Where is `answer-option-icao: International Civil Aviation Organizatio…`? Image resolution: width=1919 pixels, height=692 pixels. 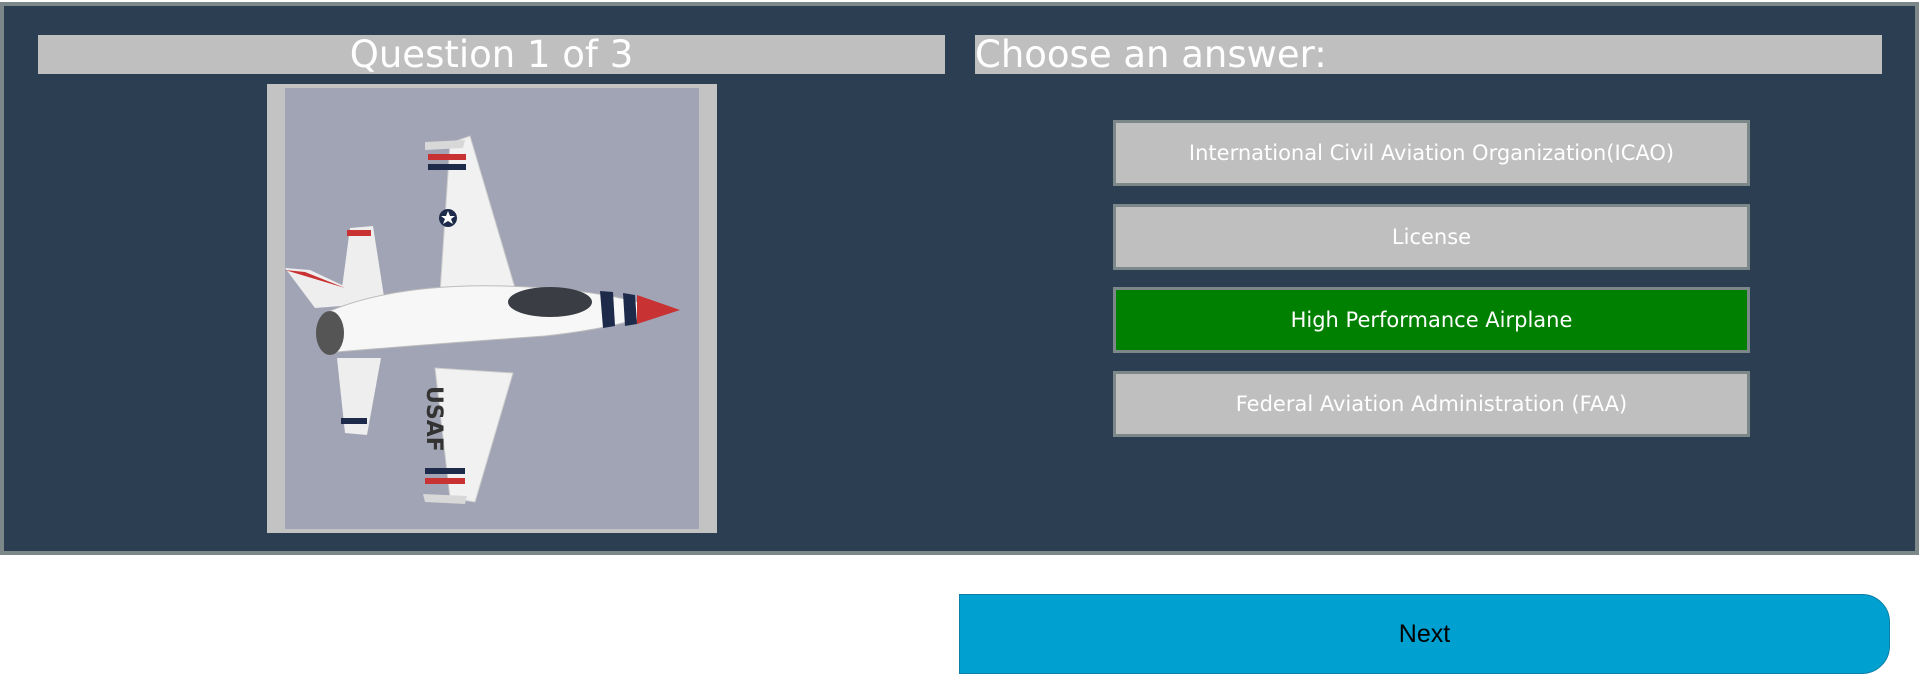
answer-option-icao: International Civil Aviation Organizatio… is located at coordinates (1431, 153).